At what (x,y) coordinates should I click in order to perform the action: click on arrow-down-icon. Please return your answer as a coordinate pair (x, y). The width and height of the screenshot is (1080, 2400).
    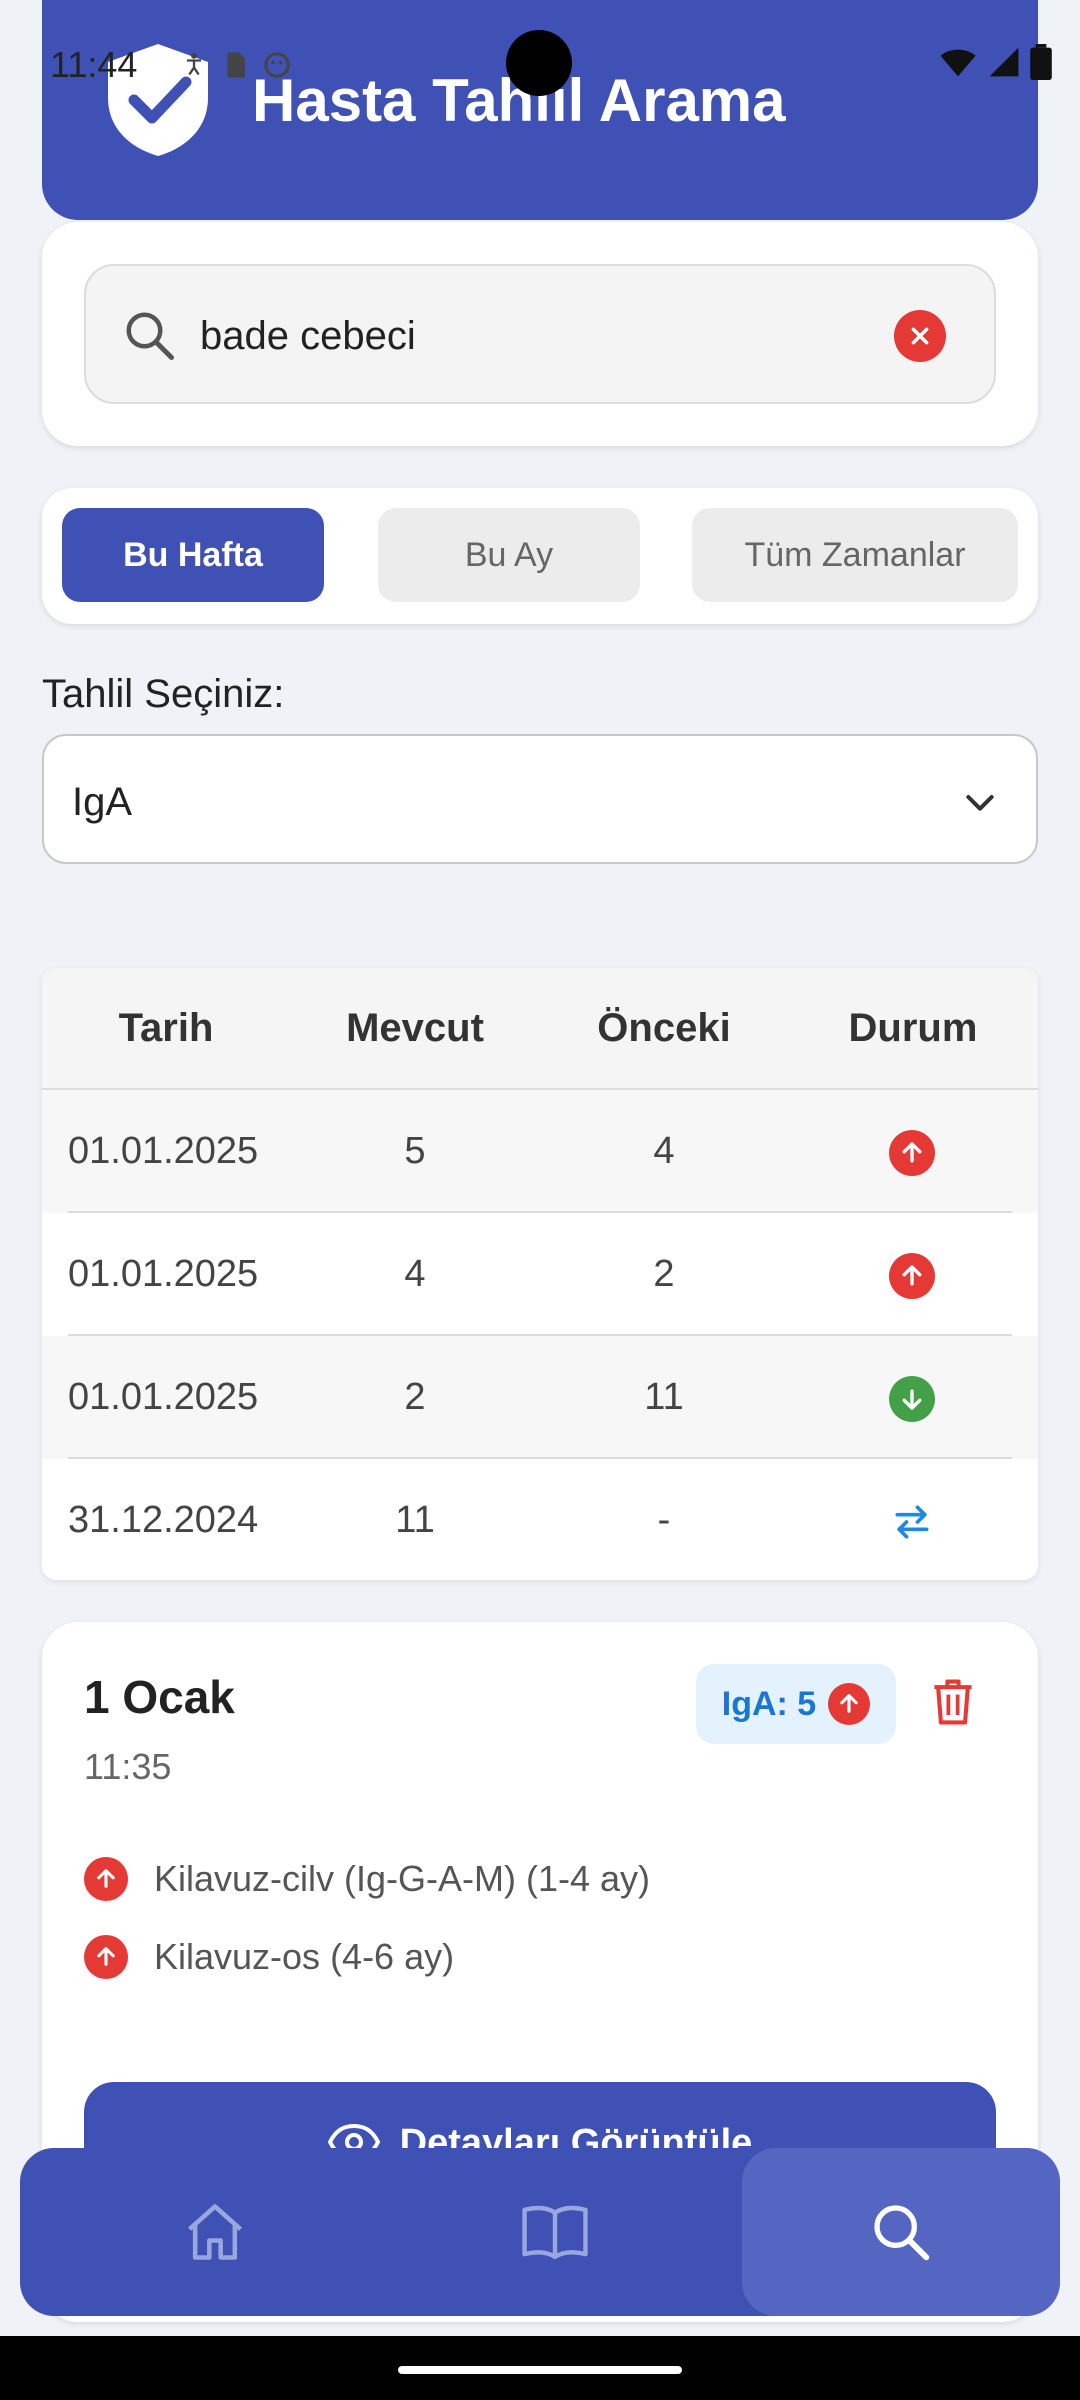
    Looking at the image, I should click on (912, 1399).